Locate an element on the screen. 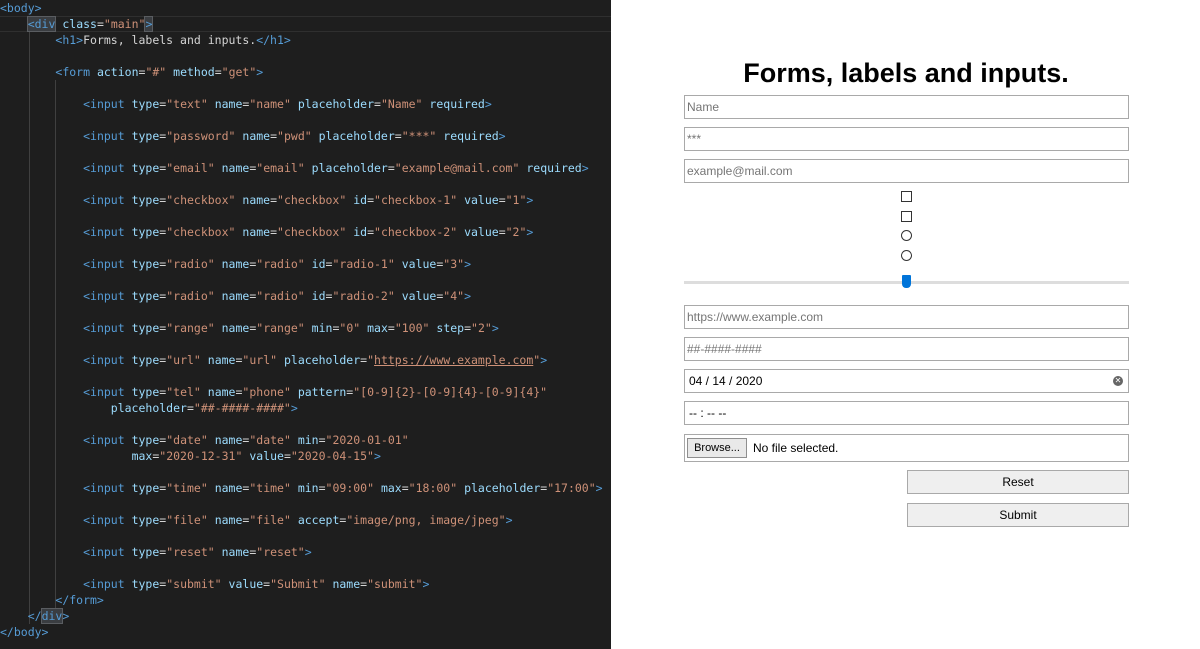  code-token: "3" is located at coordinates (453, 264).